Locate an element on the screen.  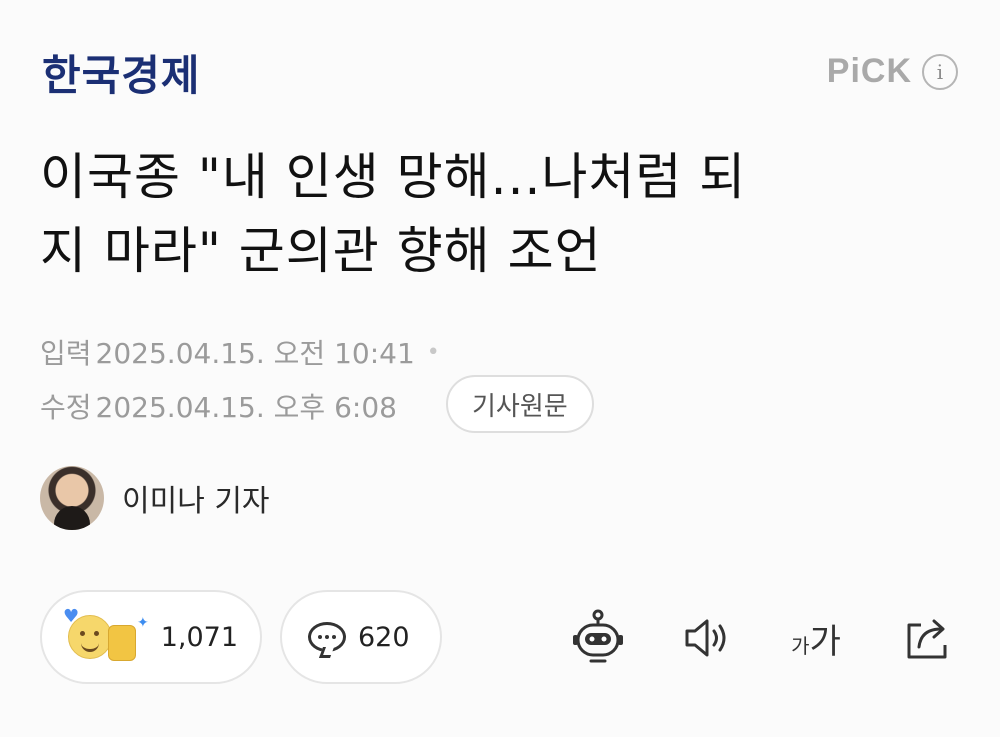
article-header: 한국경제 PiCK i is located at coordinates (500, 55).